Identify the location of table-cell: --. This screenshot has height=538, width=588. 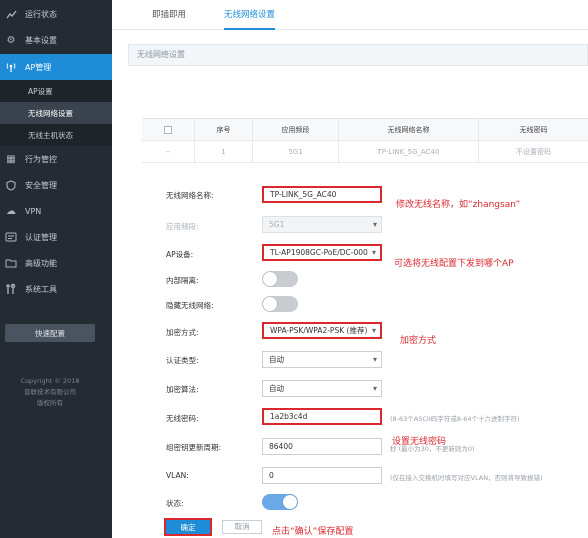
(168, 152).